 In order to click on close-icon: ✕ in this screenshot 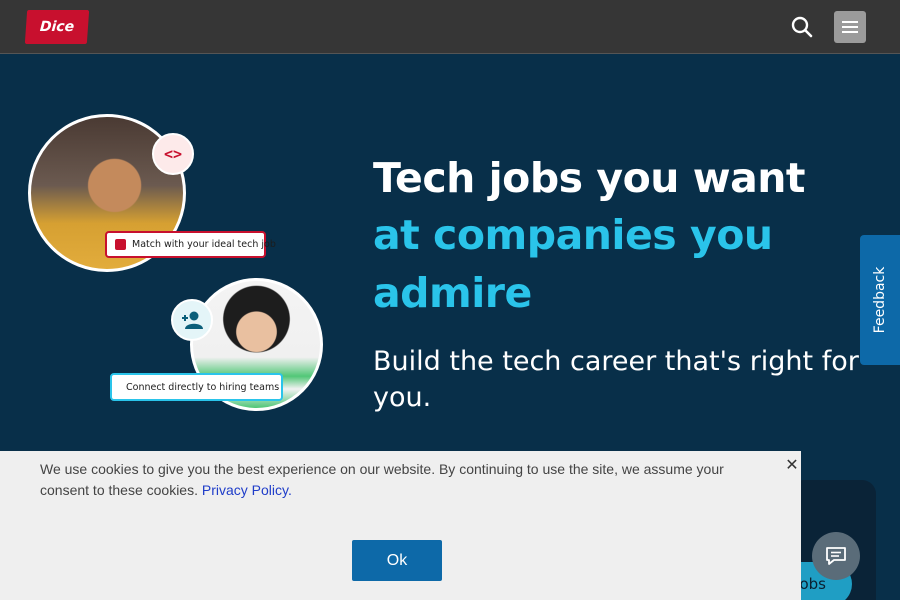, I will do `click(792, 465)`.